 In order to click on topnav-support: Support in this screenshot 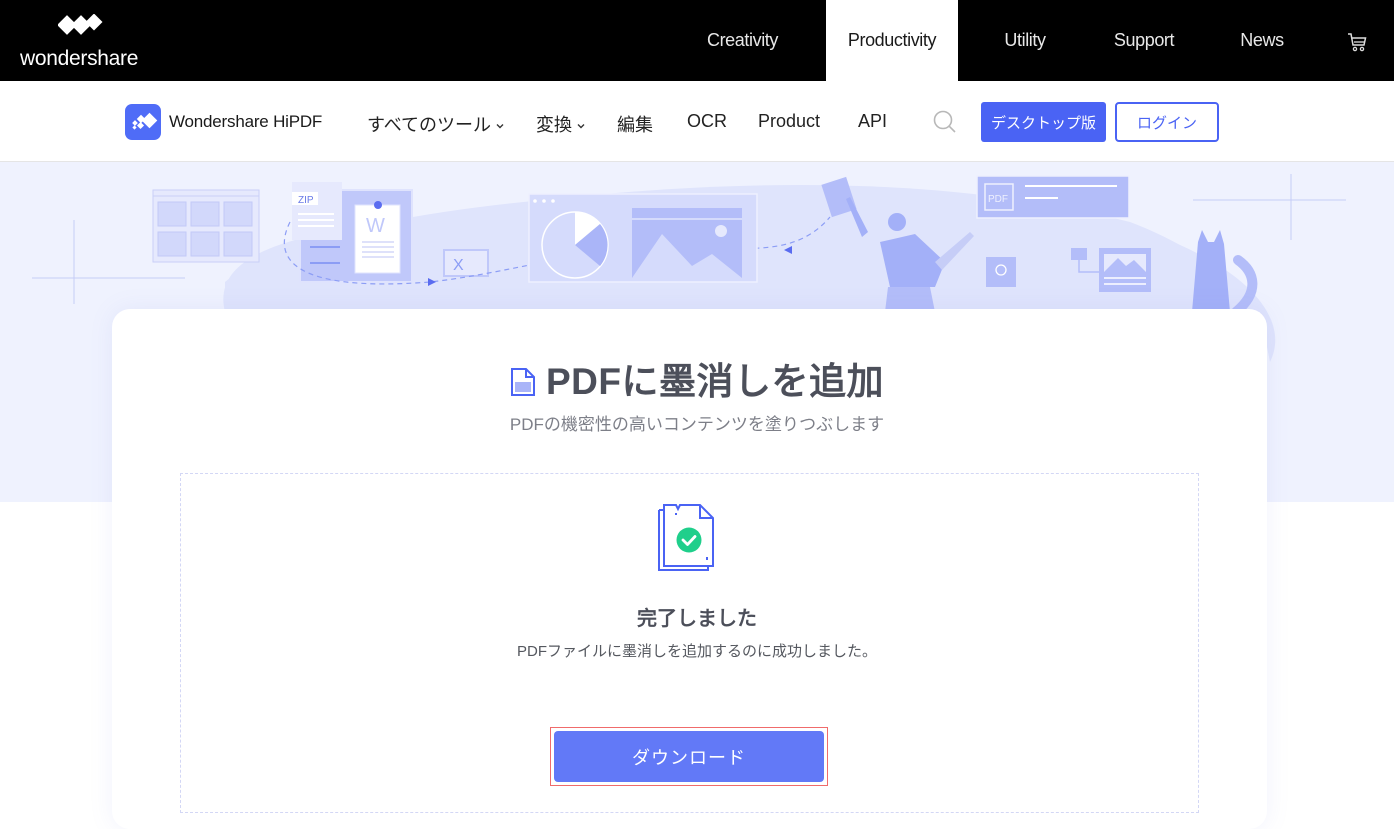, I will do `click(1144, 40)`.